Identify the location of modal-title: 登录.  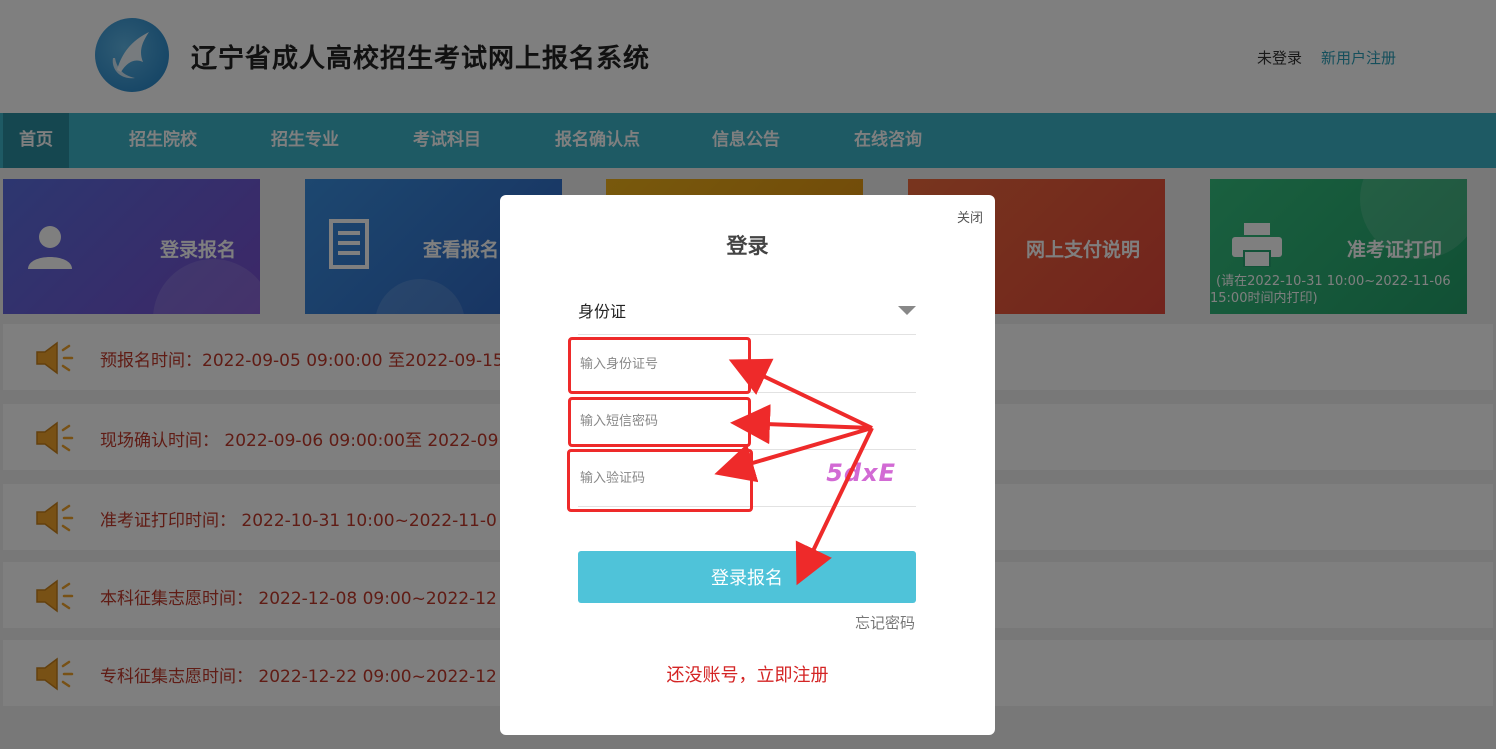
(747, 246).